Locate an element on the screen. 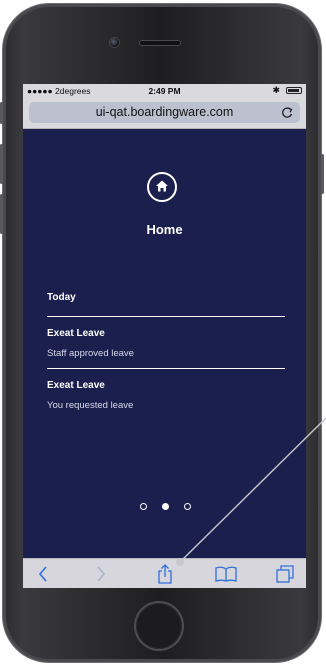 This screenshot has width=326, height=666. callout-pointer is located at coordinates (251, 491).